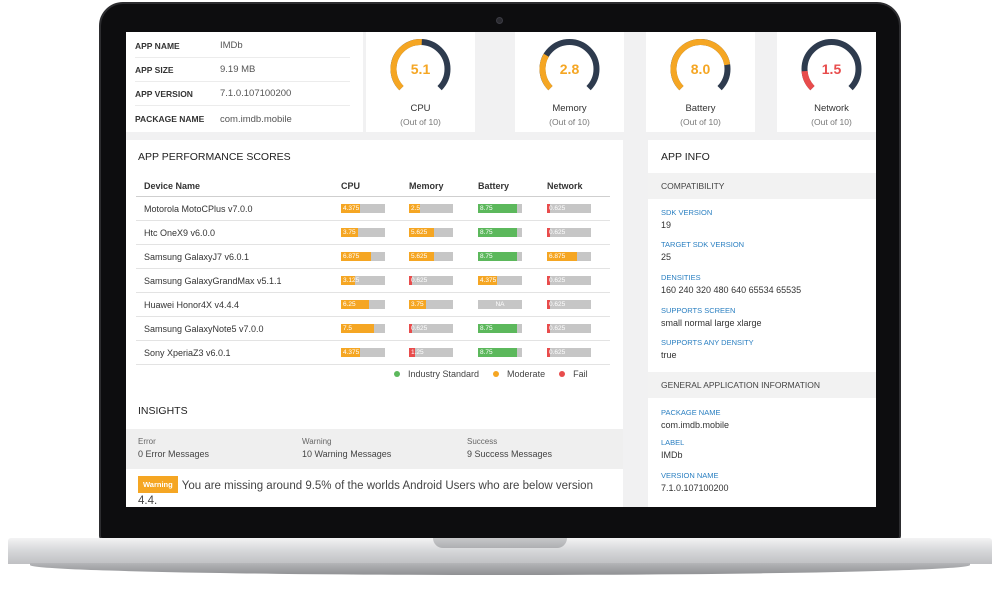 The height and width of the screenshot is (604, 1000). Describe the element at coordinates (509, 448) in the screenshot. I see `insight-success: Success 9 Success Messages` at that location.